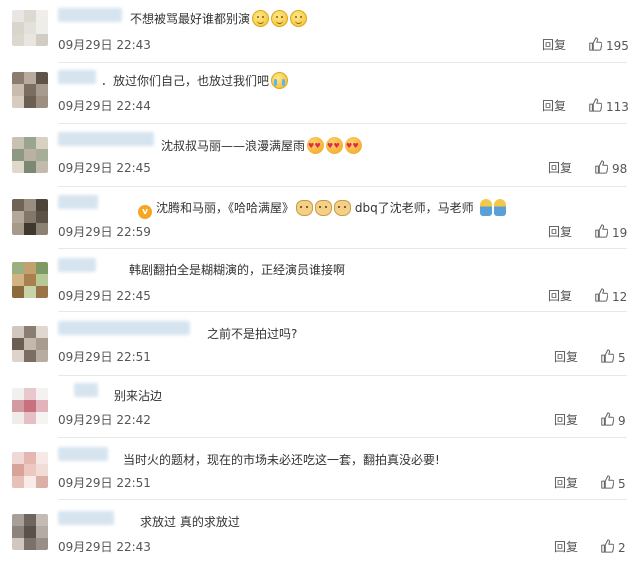  What do you see at coordinates (195, 80) in the screenshot?
I see `comment-text: ．放过你们自己，也放过我们吧` at bounding box center [195, 80].